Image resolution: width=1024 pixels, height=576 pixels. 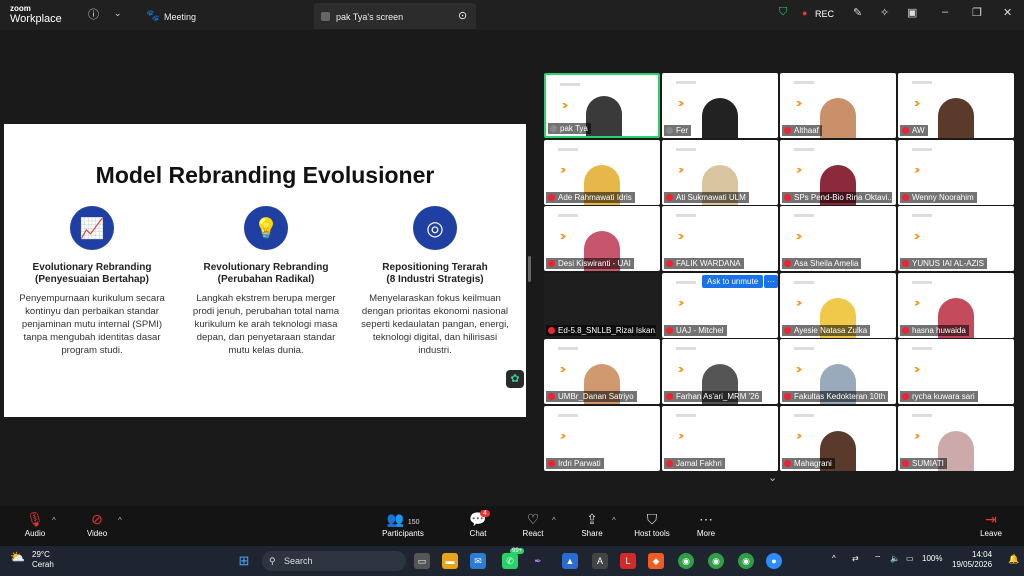 What do you see at coordinates (956, 105) in the screenshot?
I see `participant-tile: AW` at bounding box center [956, 105].